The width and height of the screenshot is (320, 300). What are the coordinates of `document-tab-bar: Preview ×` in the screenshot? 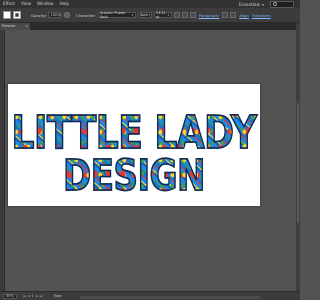 It's located at (148, 26).